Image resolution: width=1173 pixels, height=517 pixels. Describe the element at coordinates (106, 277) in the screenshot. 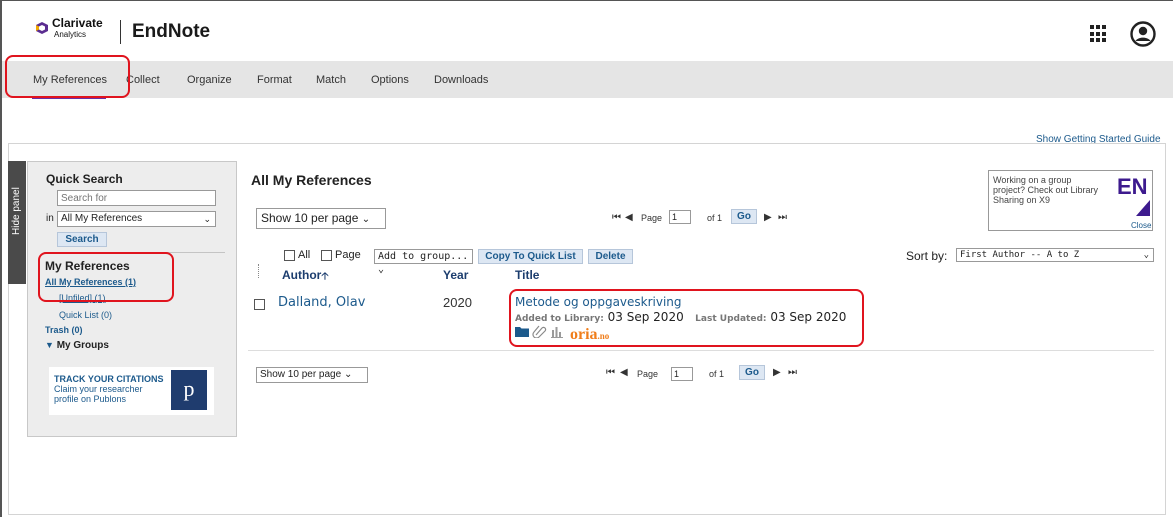

I see `highlight-my-references` at that location.